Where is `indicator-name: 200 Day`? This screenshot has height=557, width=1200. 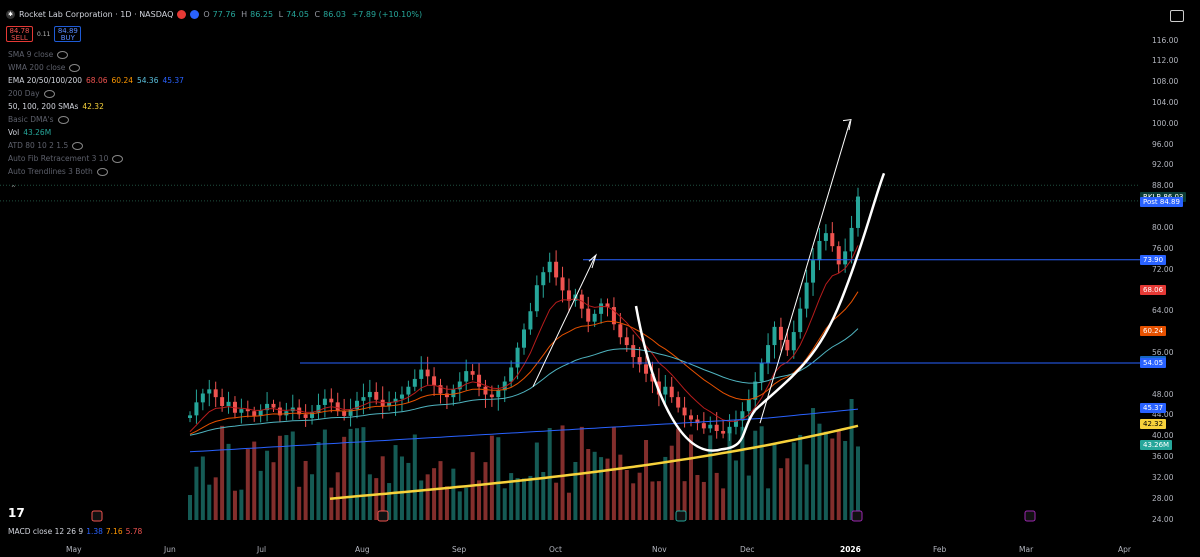
indicator-name: 200 Day is located at coordinates (24, 93).